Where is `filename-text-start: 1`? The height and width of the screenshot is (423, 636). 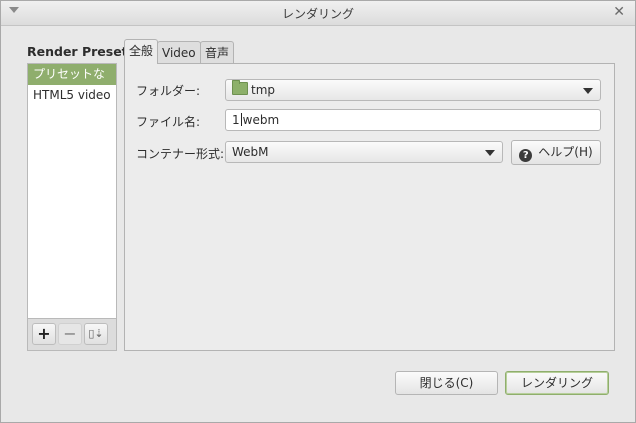
filename-text-start: 1 is located at coordinates (236, 120).